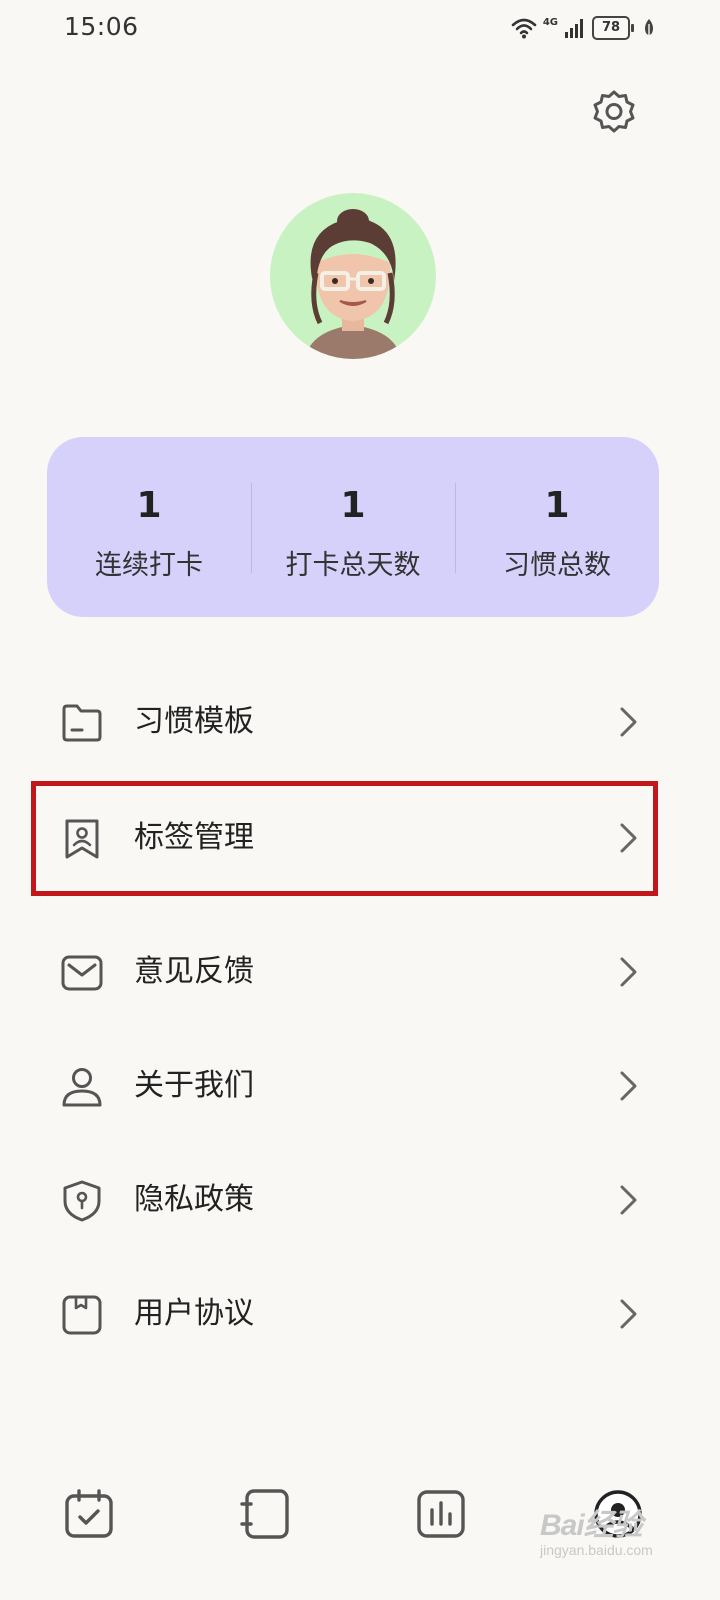  Describe the element at coordinates (149, 527) in the screenshot. I see `stat-streak: 1 连续打卡` at that location.